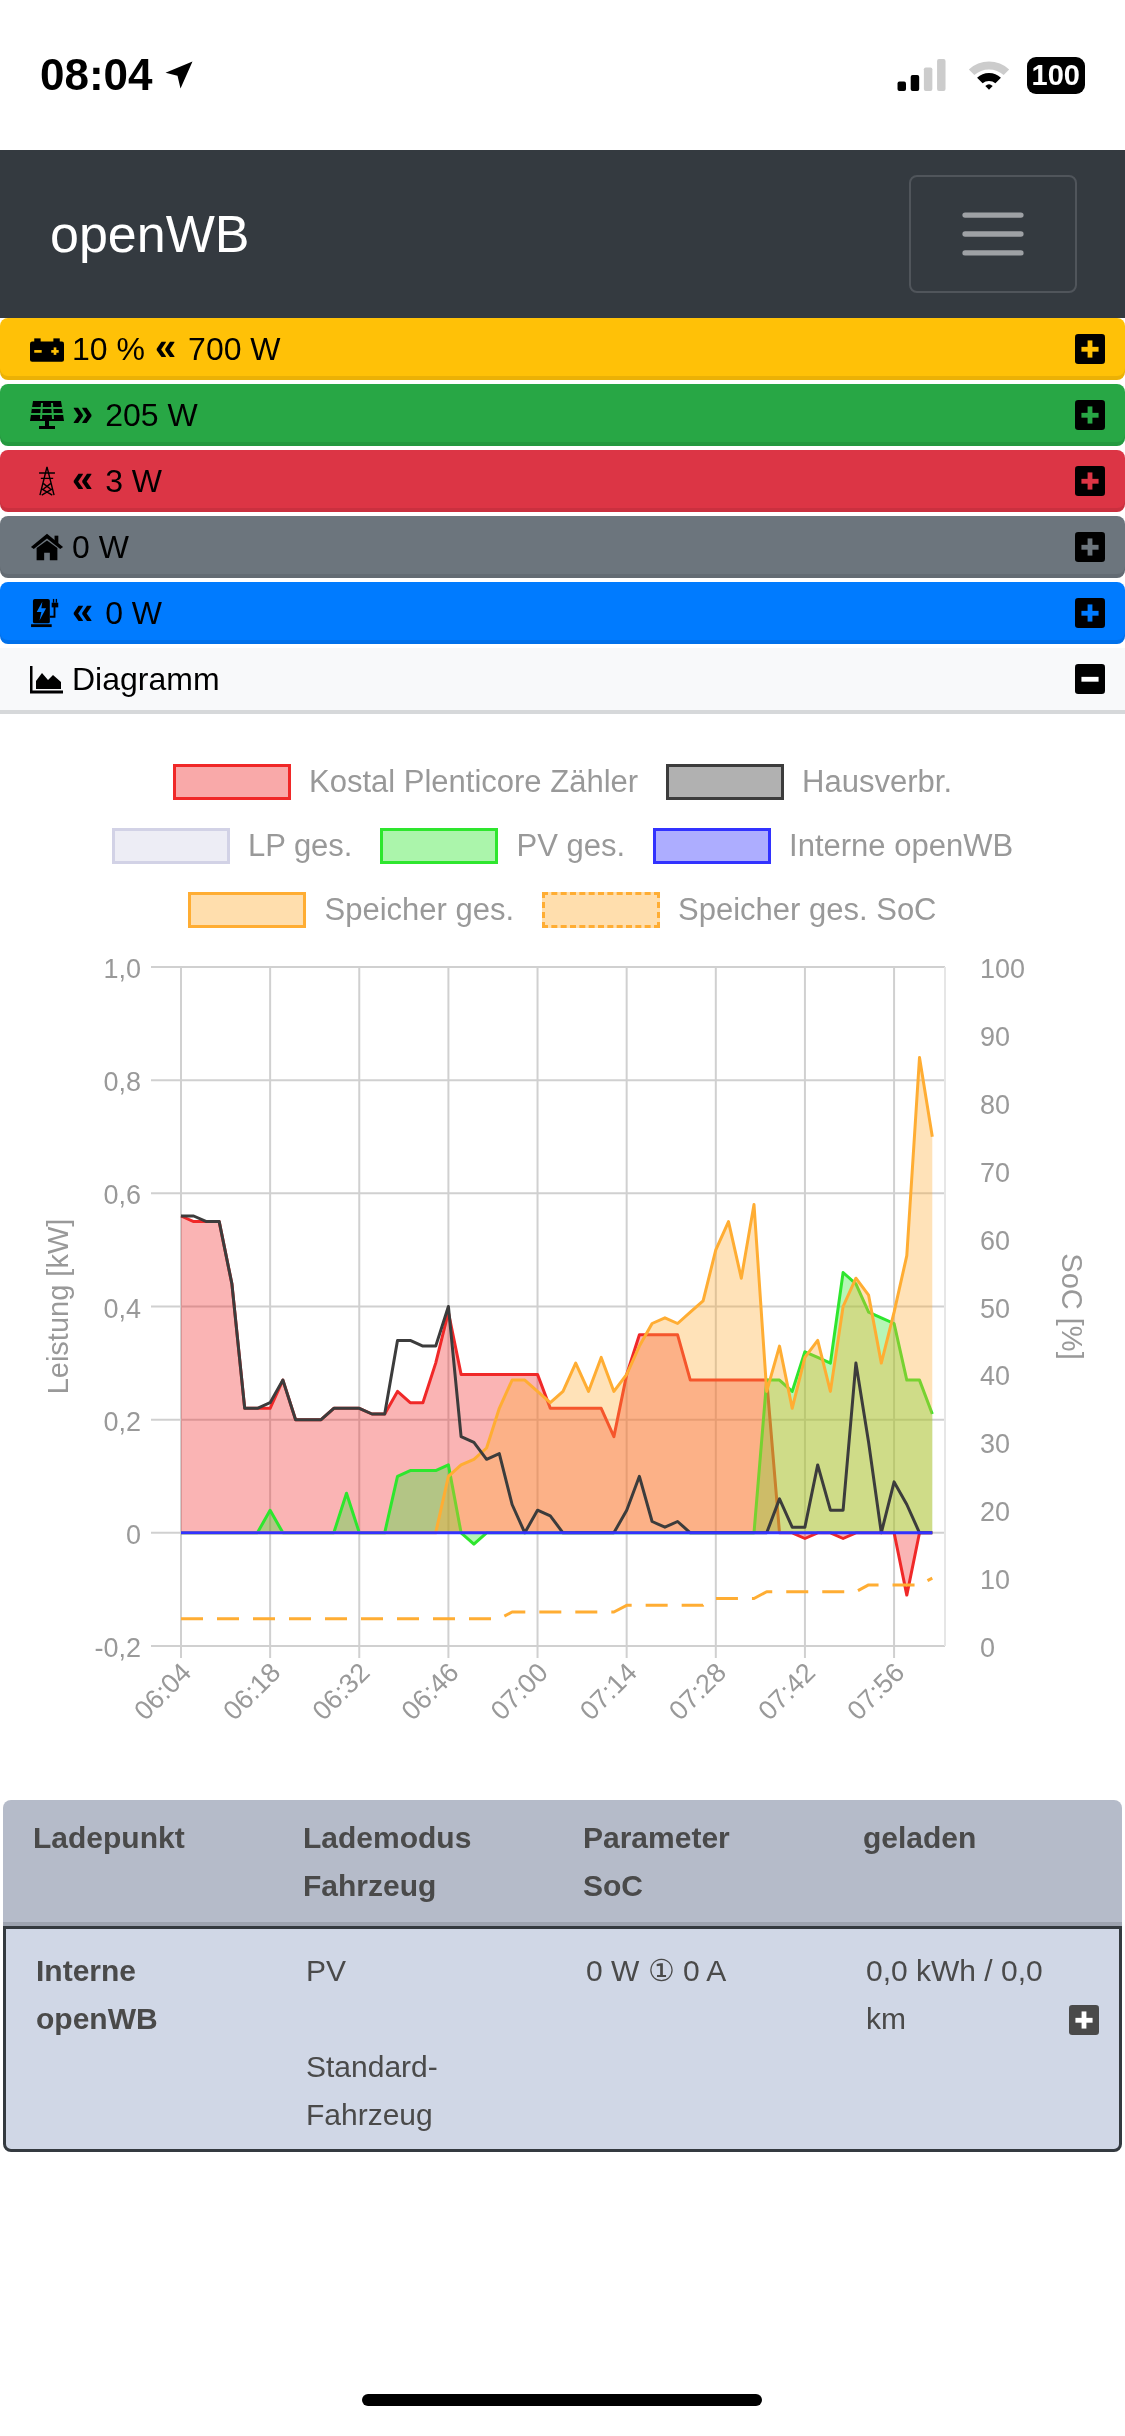  Describe the element at coordinates (562, 415) in the screenshot. I see `power-banner: » 205 W` at that location.